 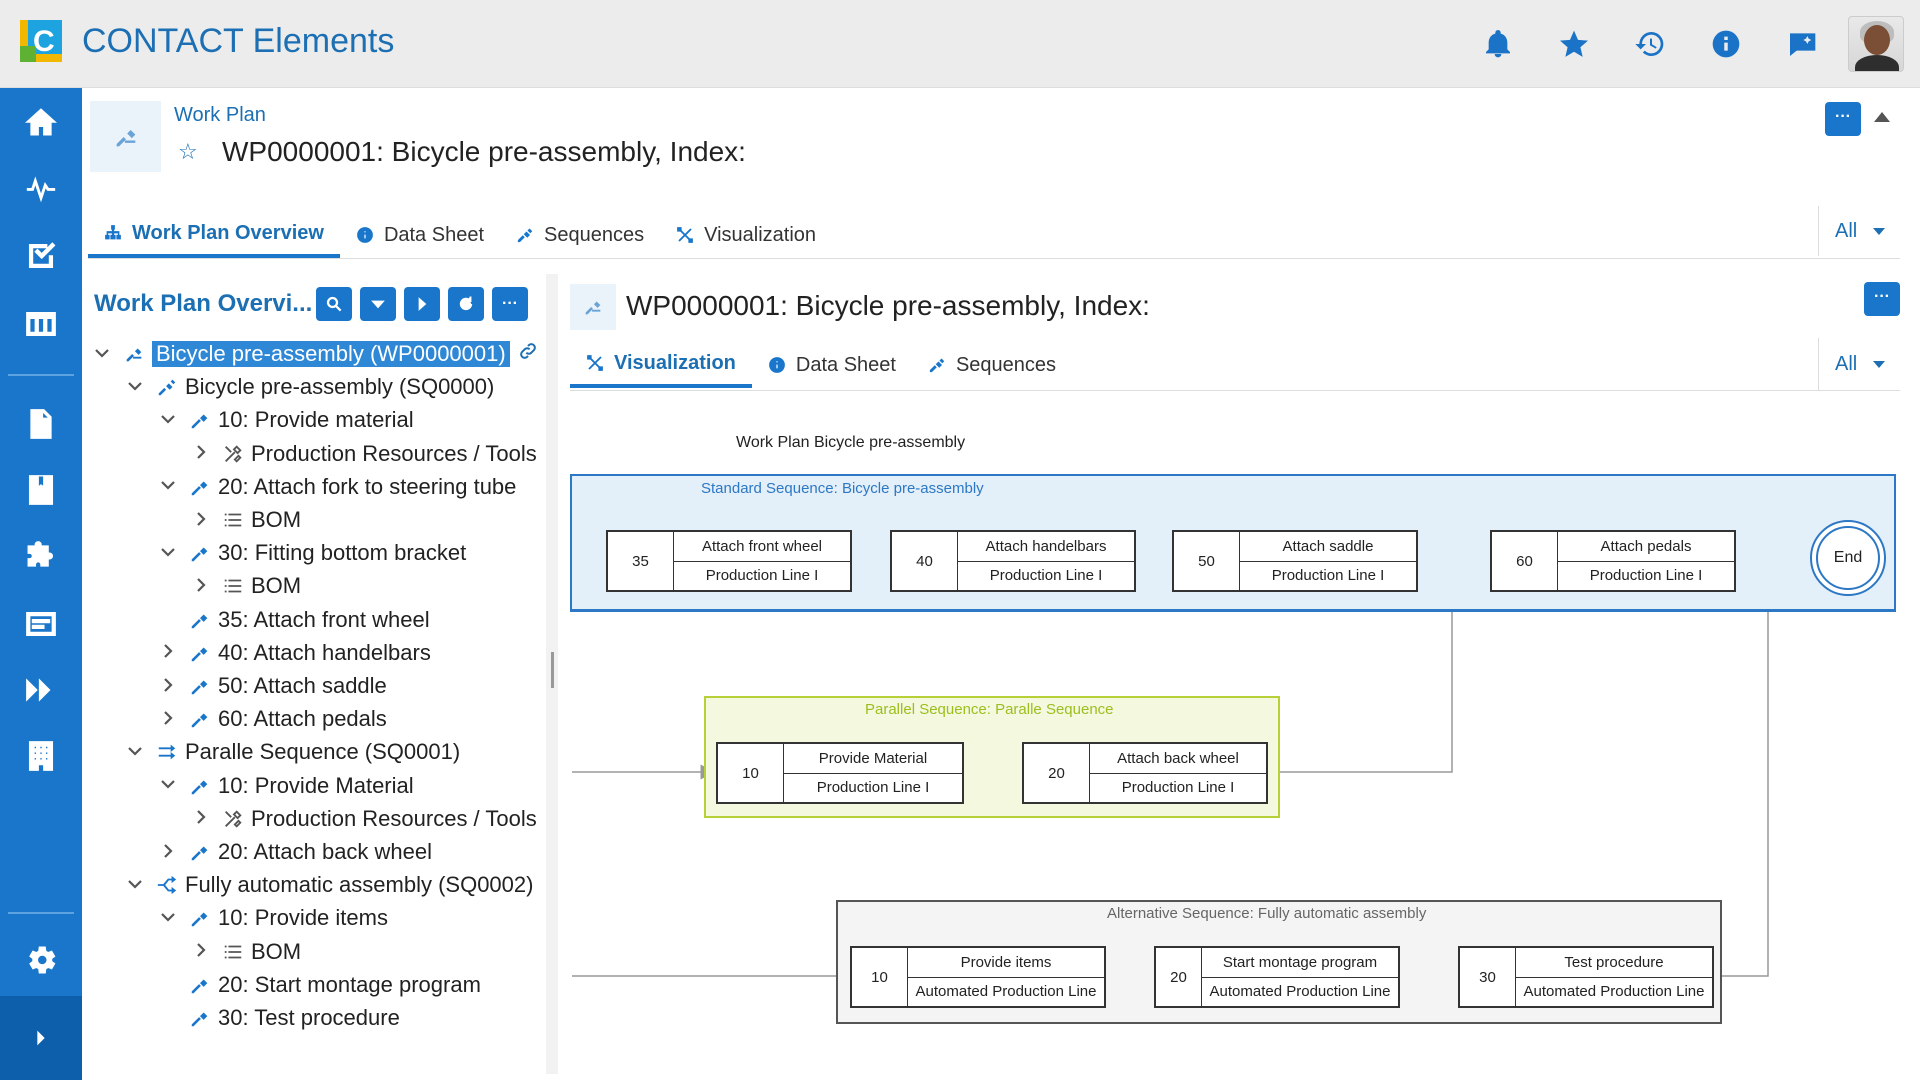 I want to click on collapse-header-icon, so click(x=1882, y=117).